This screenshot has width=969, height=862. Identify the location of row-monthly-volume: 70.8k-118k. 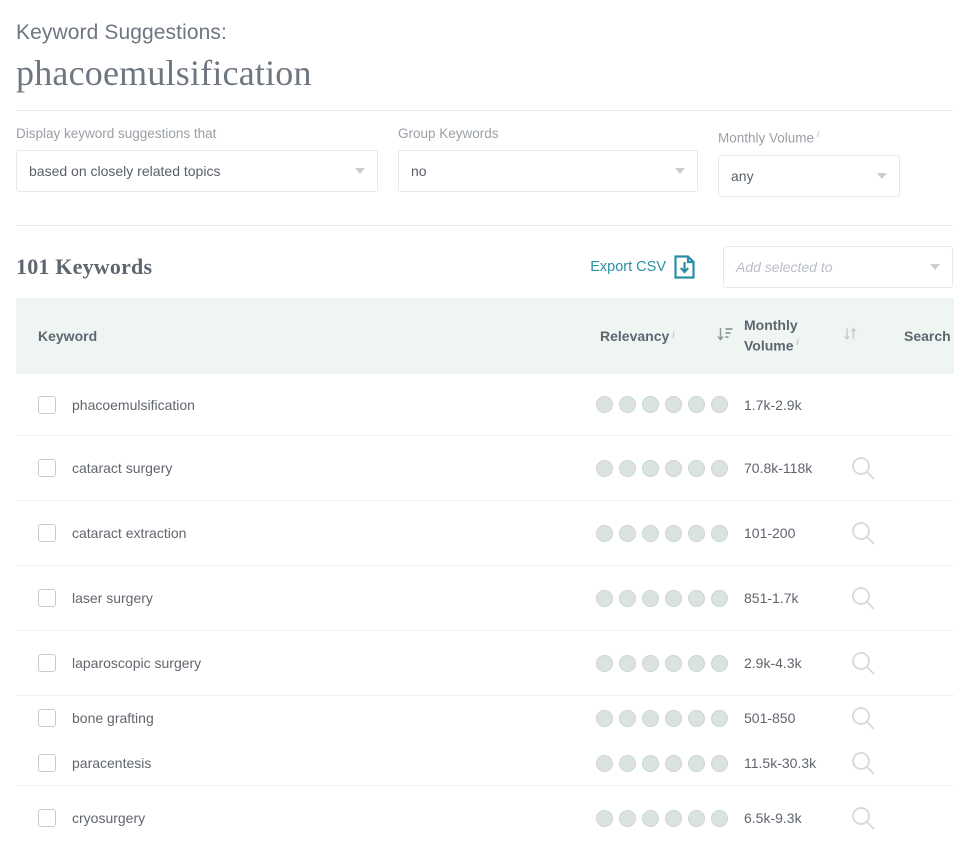
(778, 468).